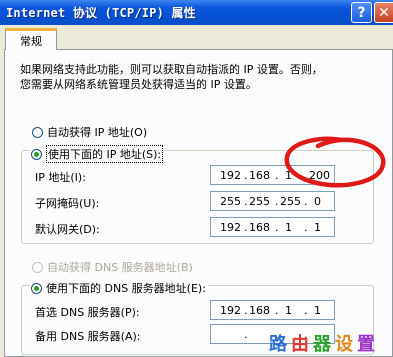 The width and height of the screenshot is (393, 357). I want to click on dns1-octet-3: 1, so click(288, 310).